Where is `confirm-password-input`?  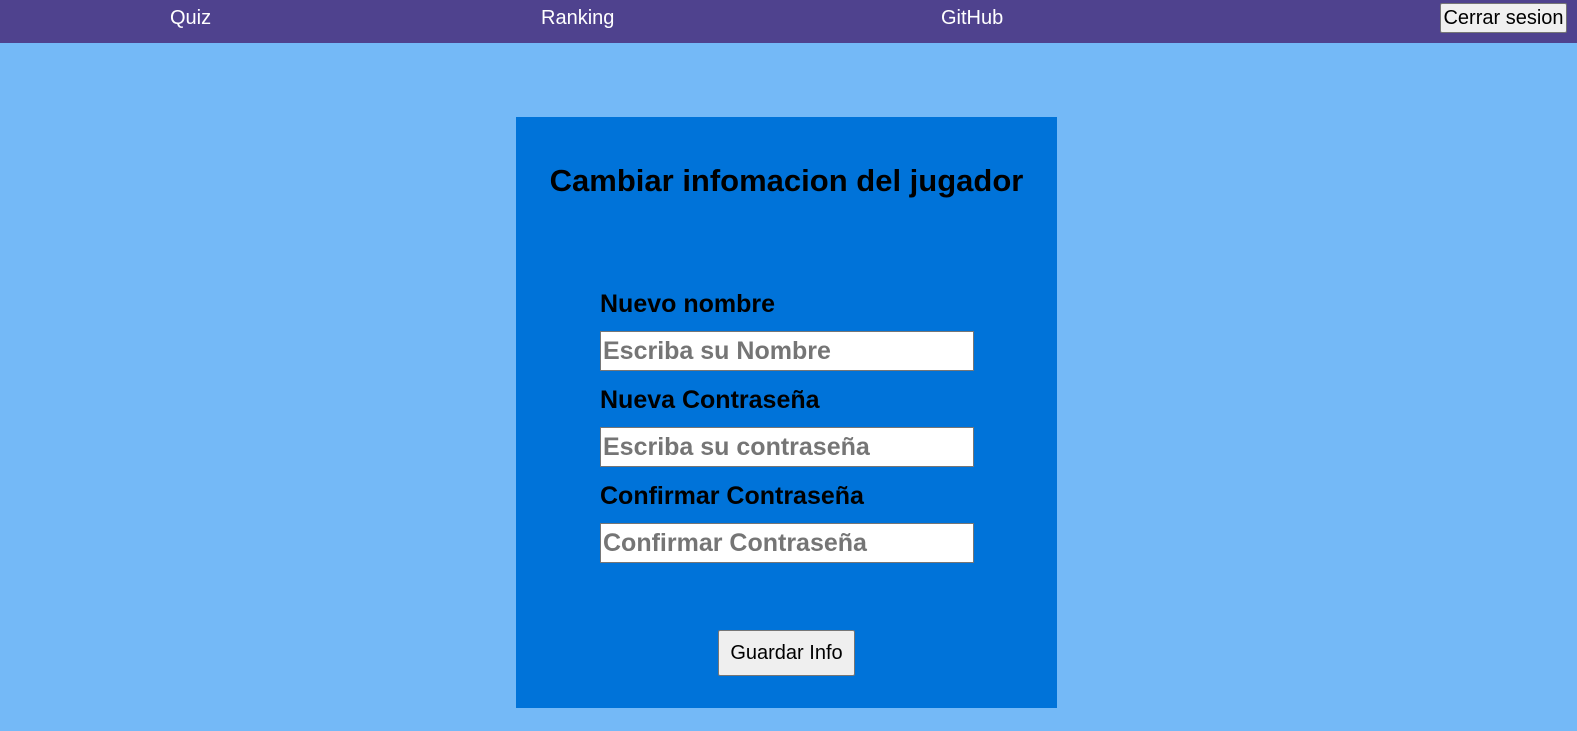
confirm-password-input is located at coordinates (787, 543).